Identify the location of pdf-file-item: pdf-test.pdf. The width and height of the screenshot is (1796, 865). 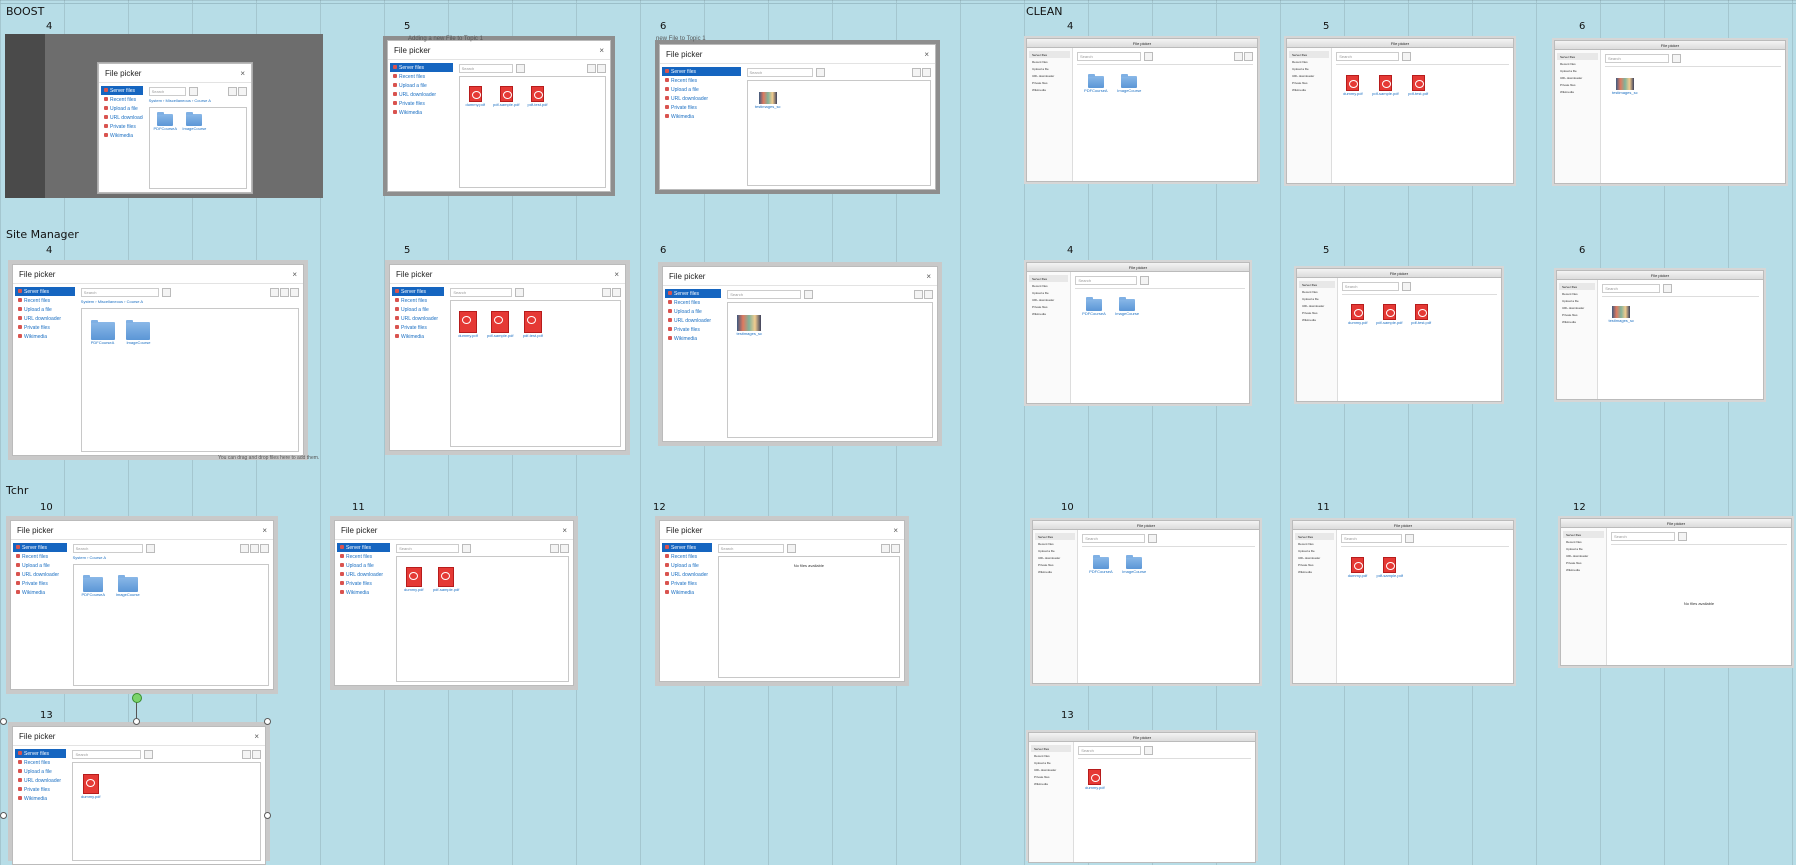
(537, 96).